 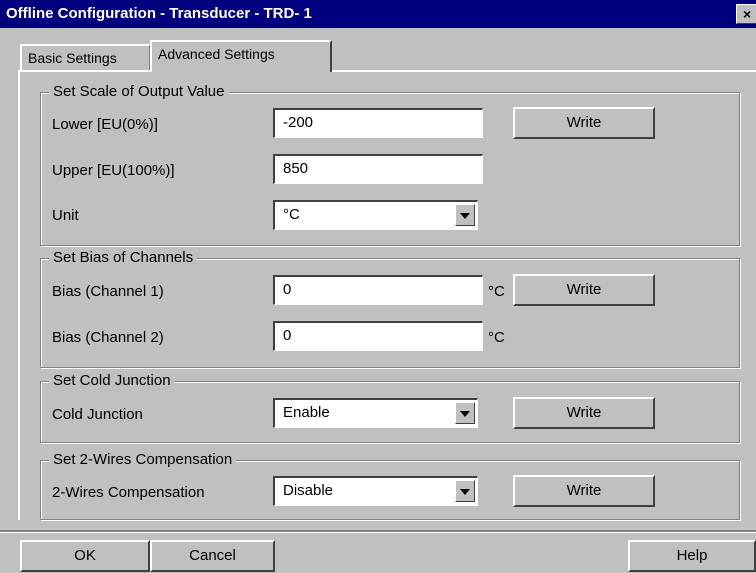 I want to click on output-scale-group-title: Set Scale of Output Value, so click(x=139, y=91).